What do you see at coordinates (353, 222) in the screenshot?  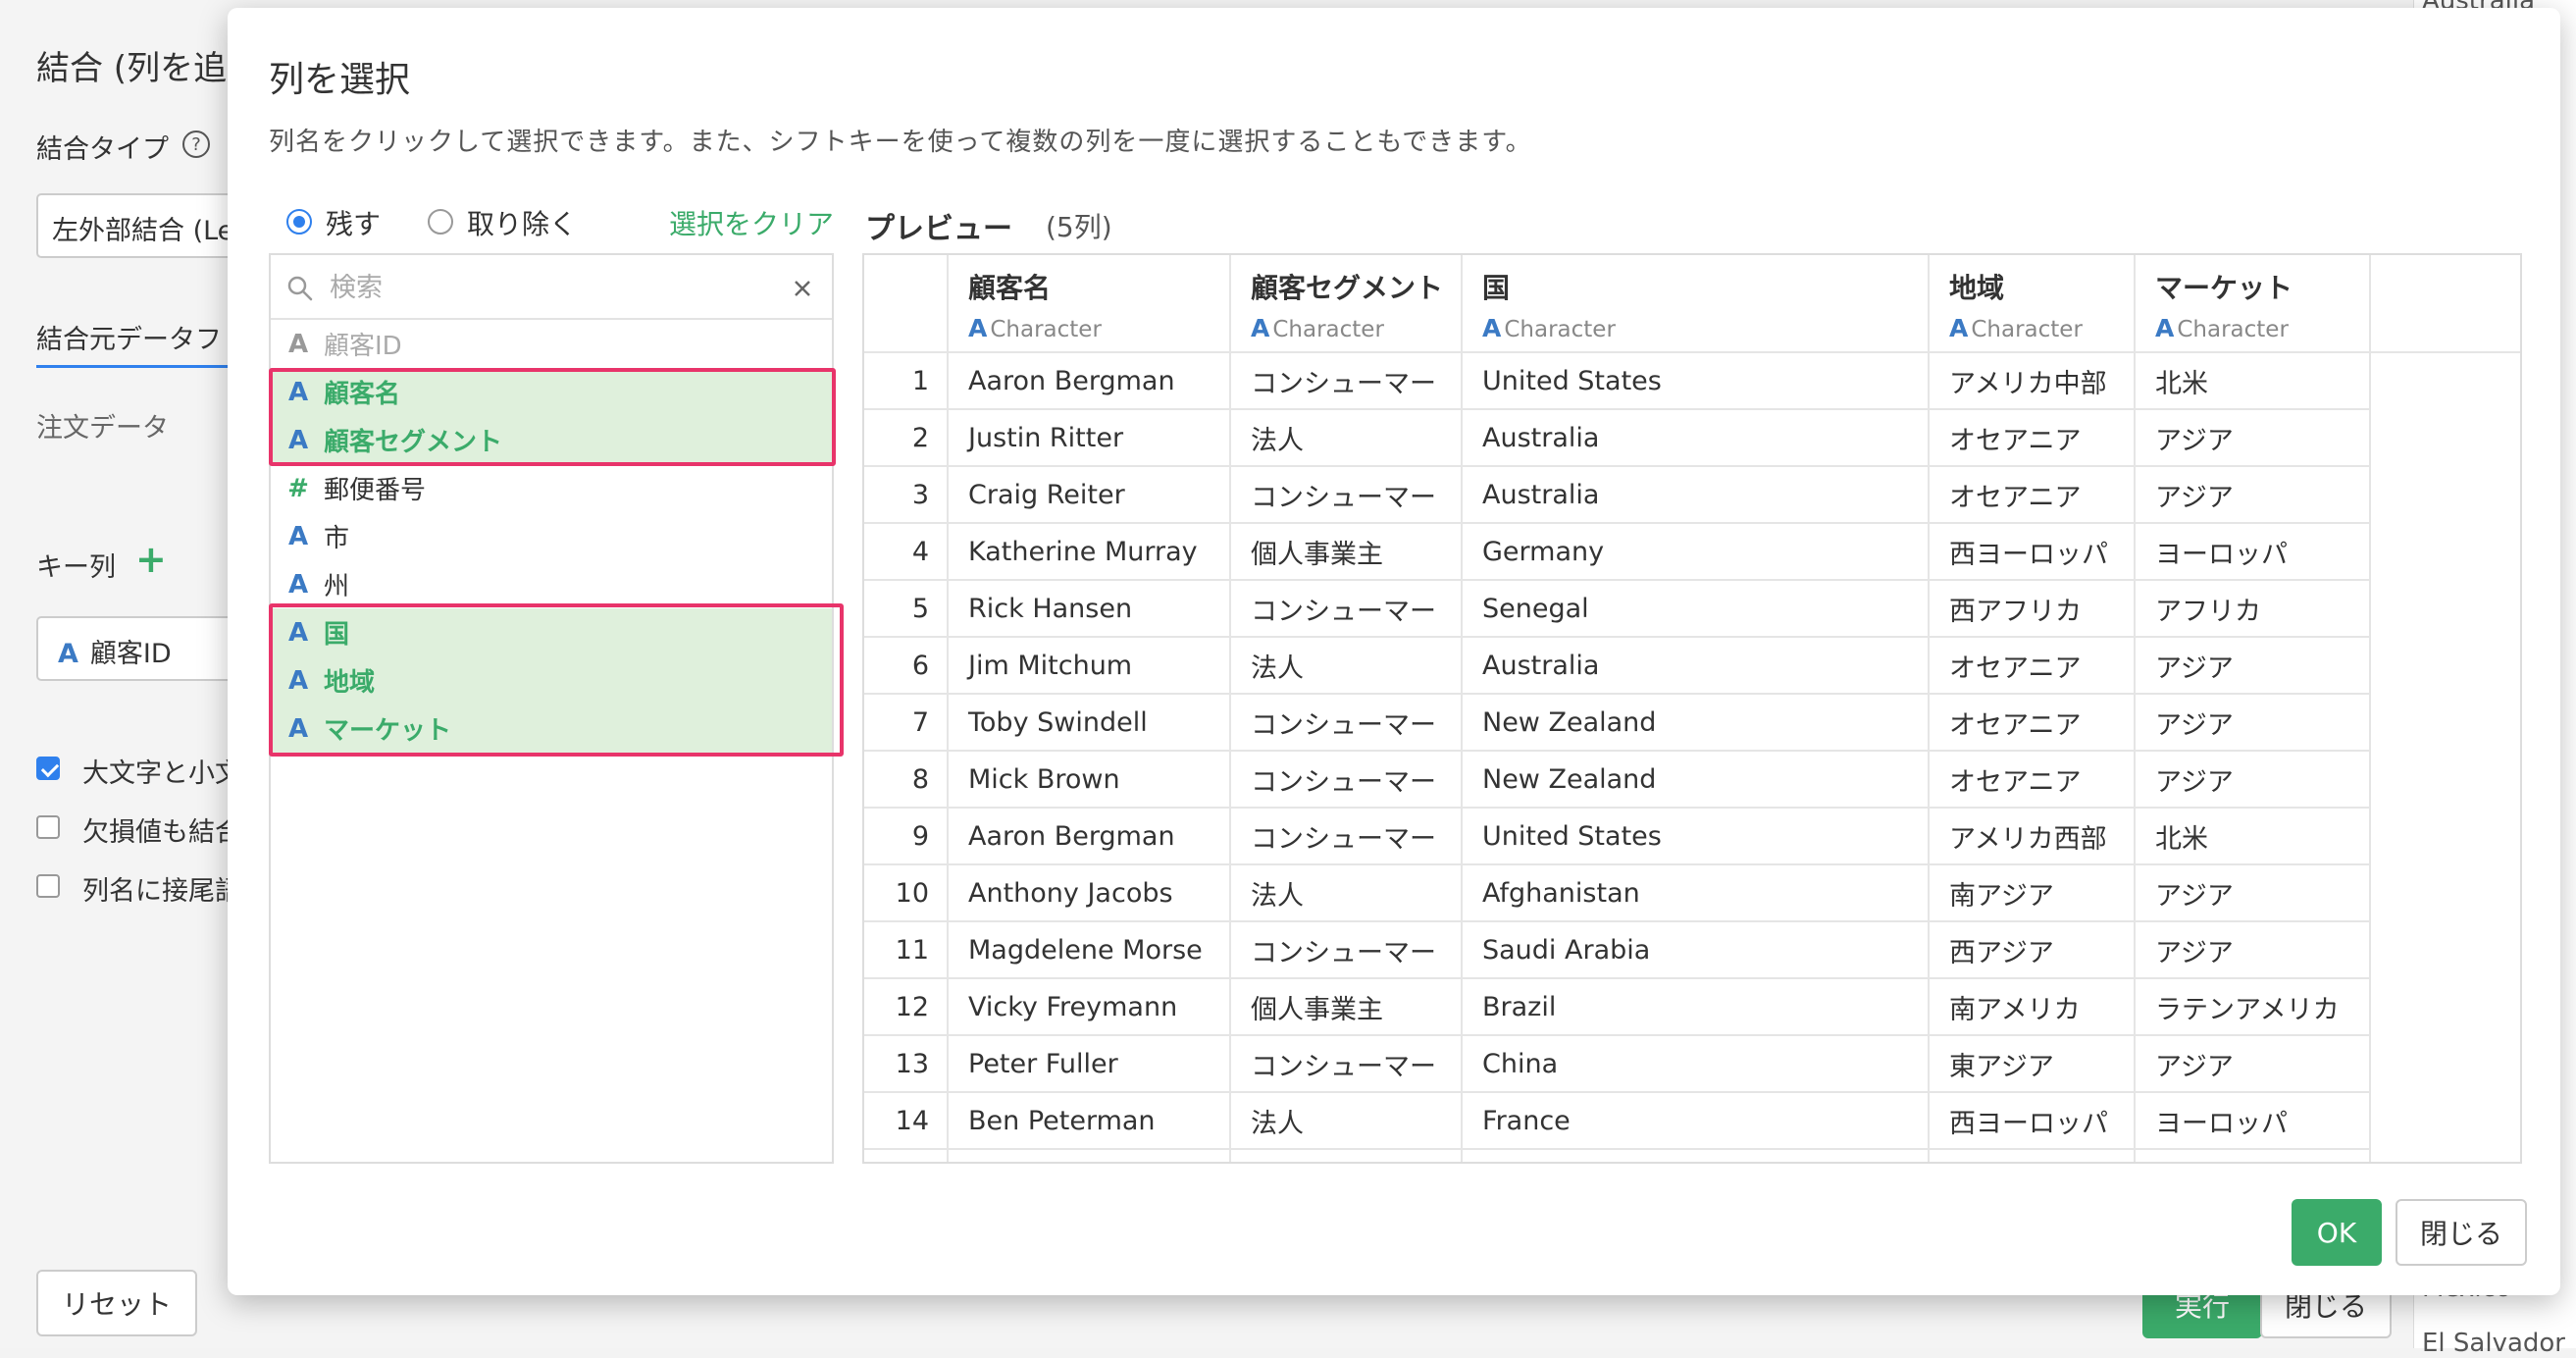 I see `radio-keep-label: 残す` at bounding box center [353, 222].